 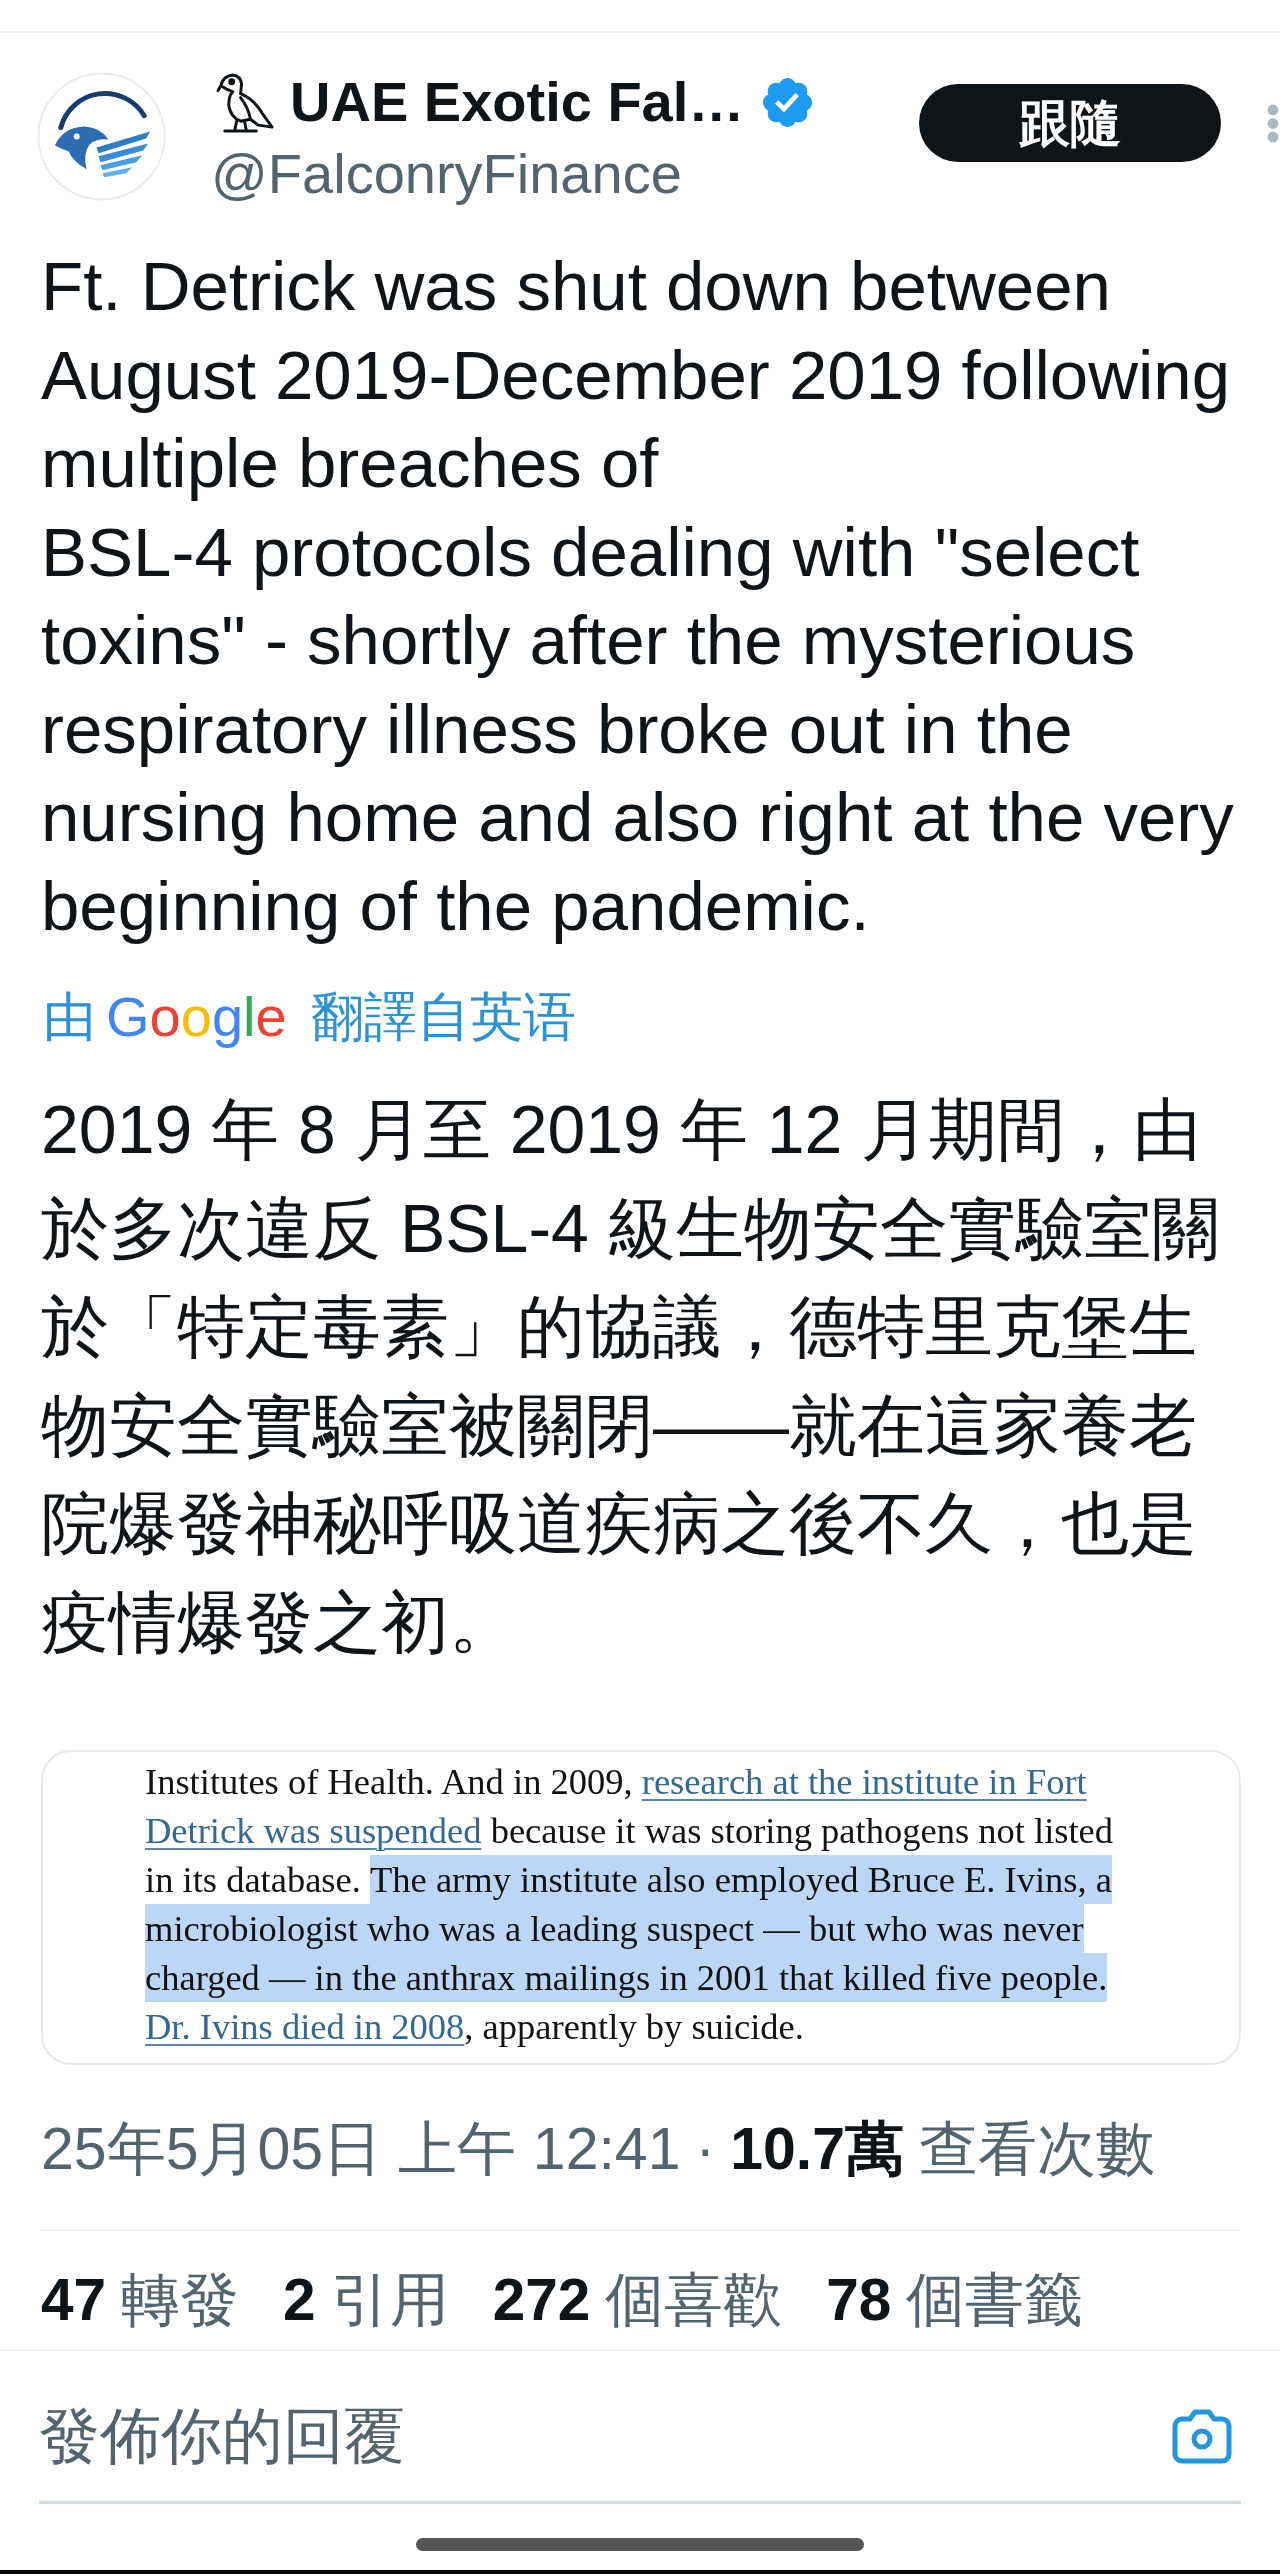 What do you see at coordinates (605, 2436) in the screenshot?
I see `reply-input-field: 發佈你的回覆` at bounding box center [605, 2436].